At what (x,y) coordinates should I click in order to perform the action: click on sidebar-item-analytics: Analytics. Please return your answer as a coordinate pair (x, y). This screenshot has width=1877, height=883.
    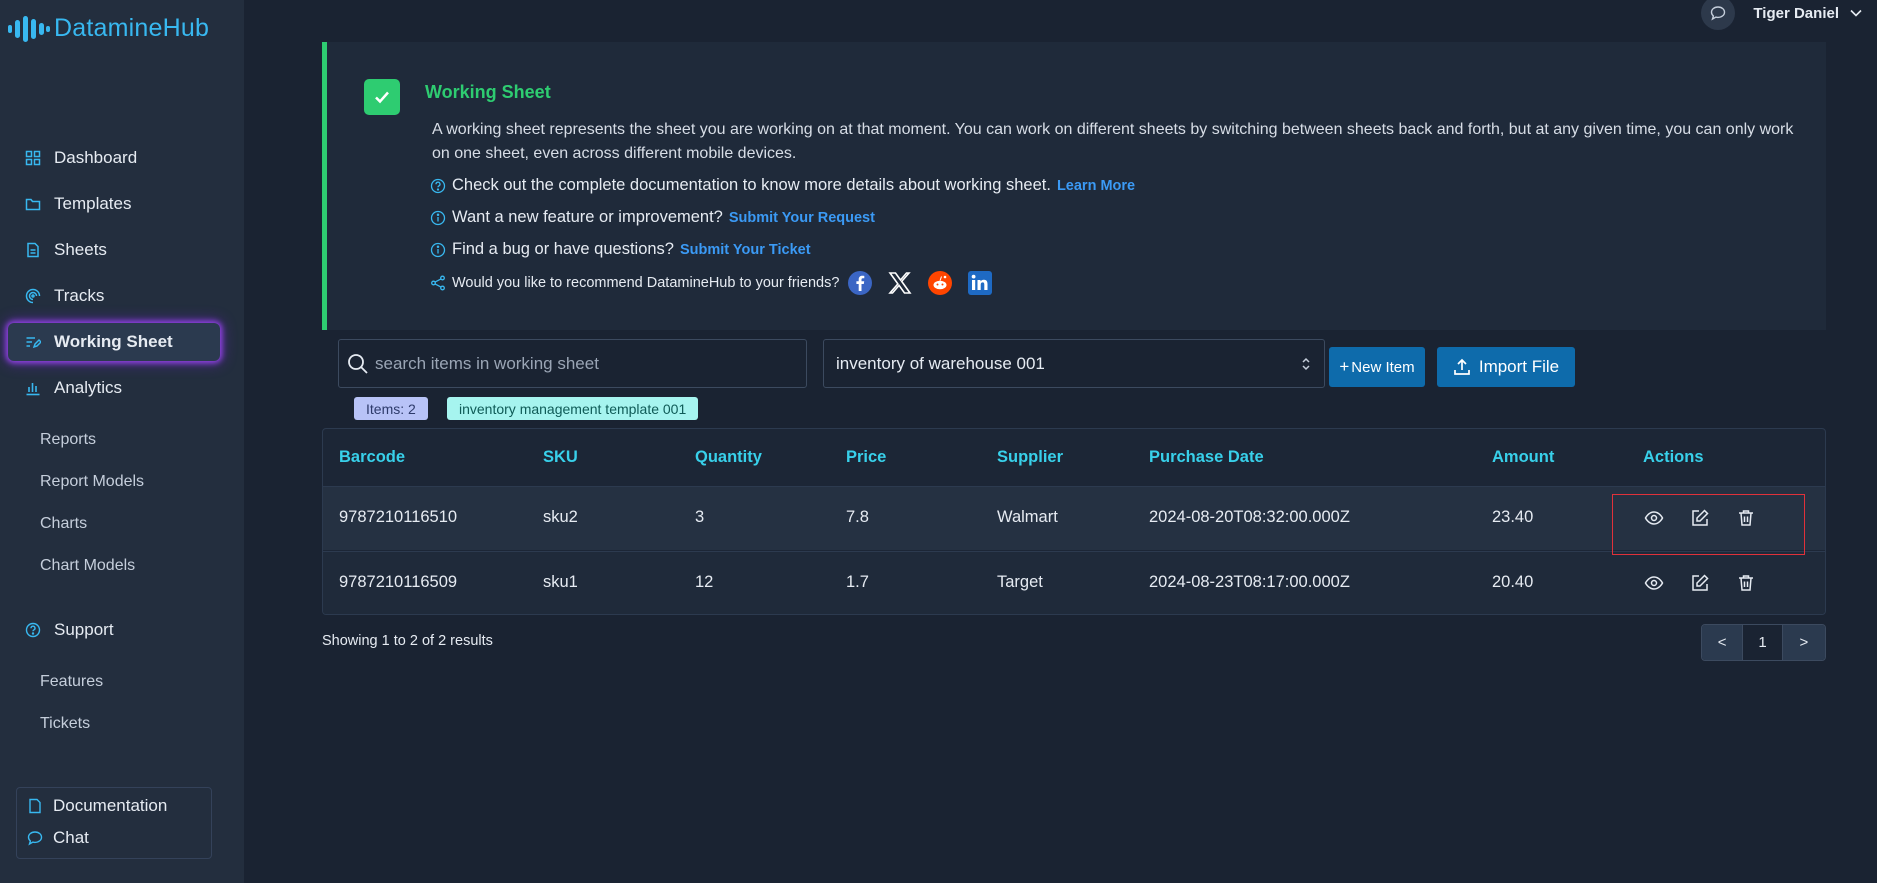
    Looking at the image, I should click on (114, 388).